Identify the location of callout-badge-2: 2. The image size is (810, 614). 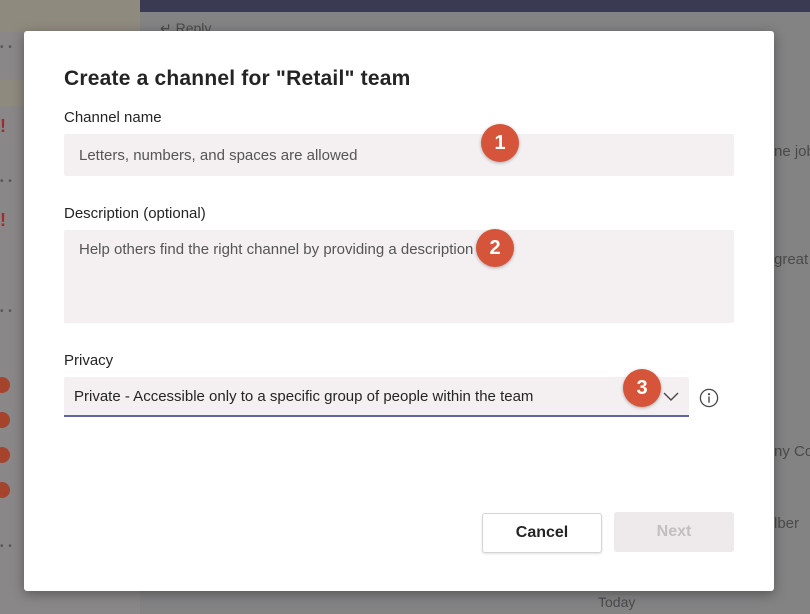
(495, 248).